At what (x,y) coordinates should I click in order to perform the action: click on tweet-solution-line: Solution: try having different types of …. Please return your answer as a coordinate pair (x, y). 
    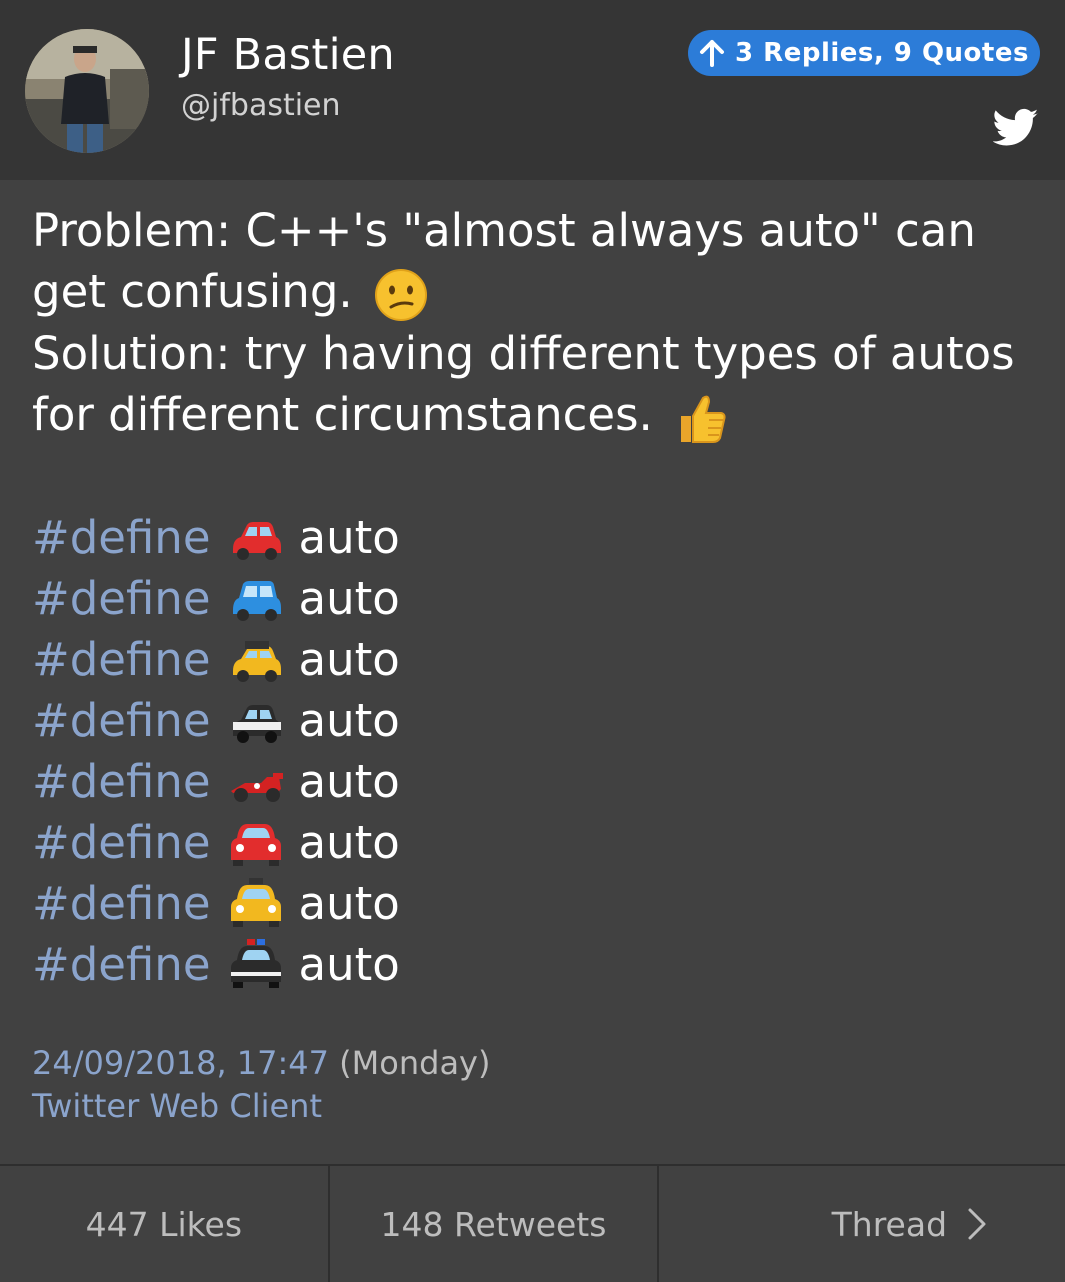
    Looking at the image, I should click on (537, 384).